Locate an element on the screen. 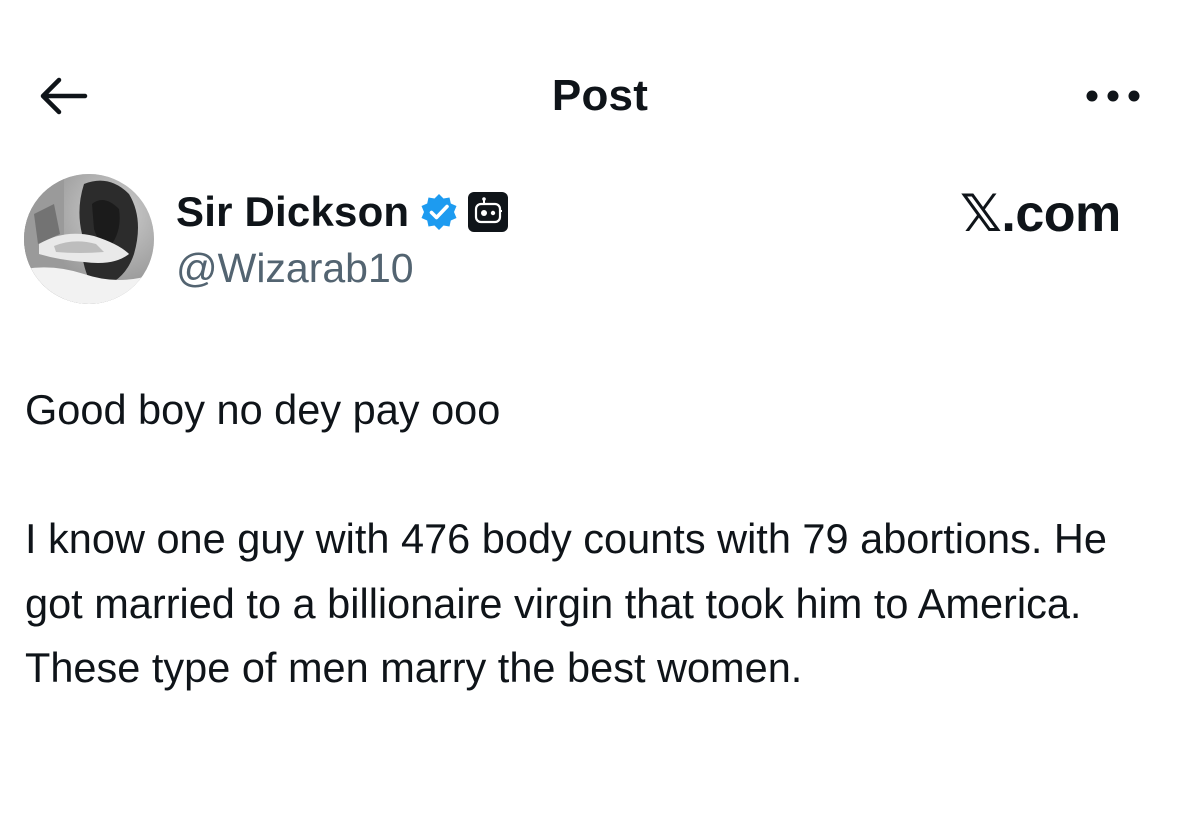 Image resolution: width=1200 pixels, height=837 pixels. profile-photo is located at coordinates (89, 239).